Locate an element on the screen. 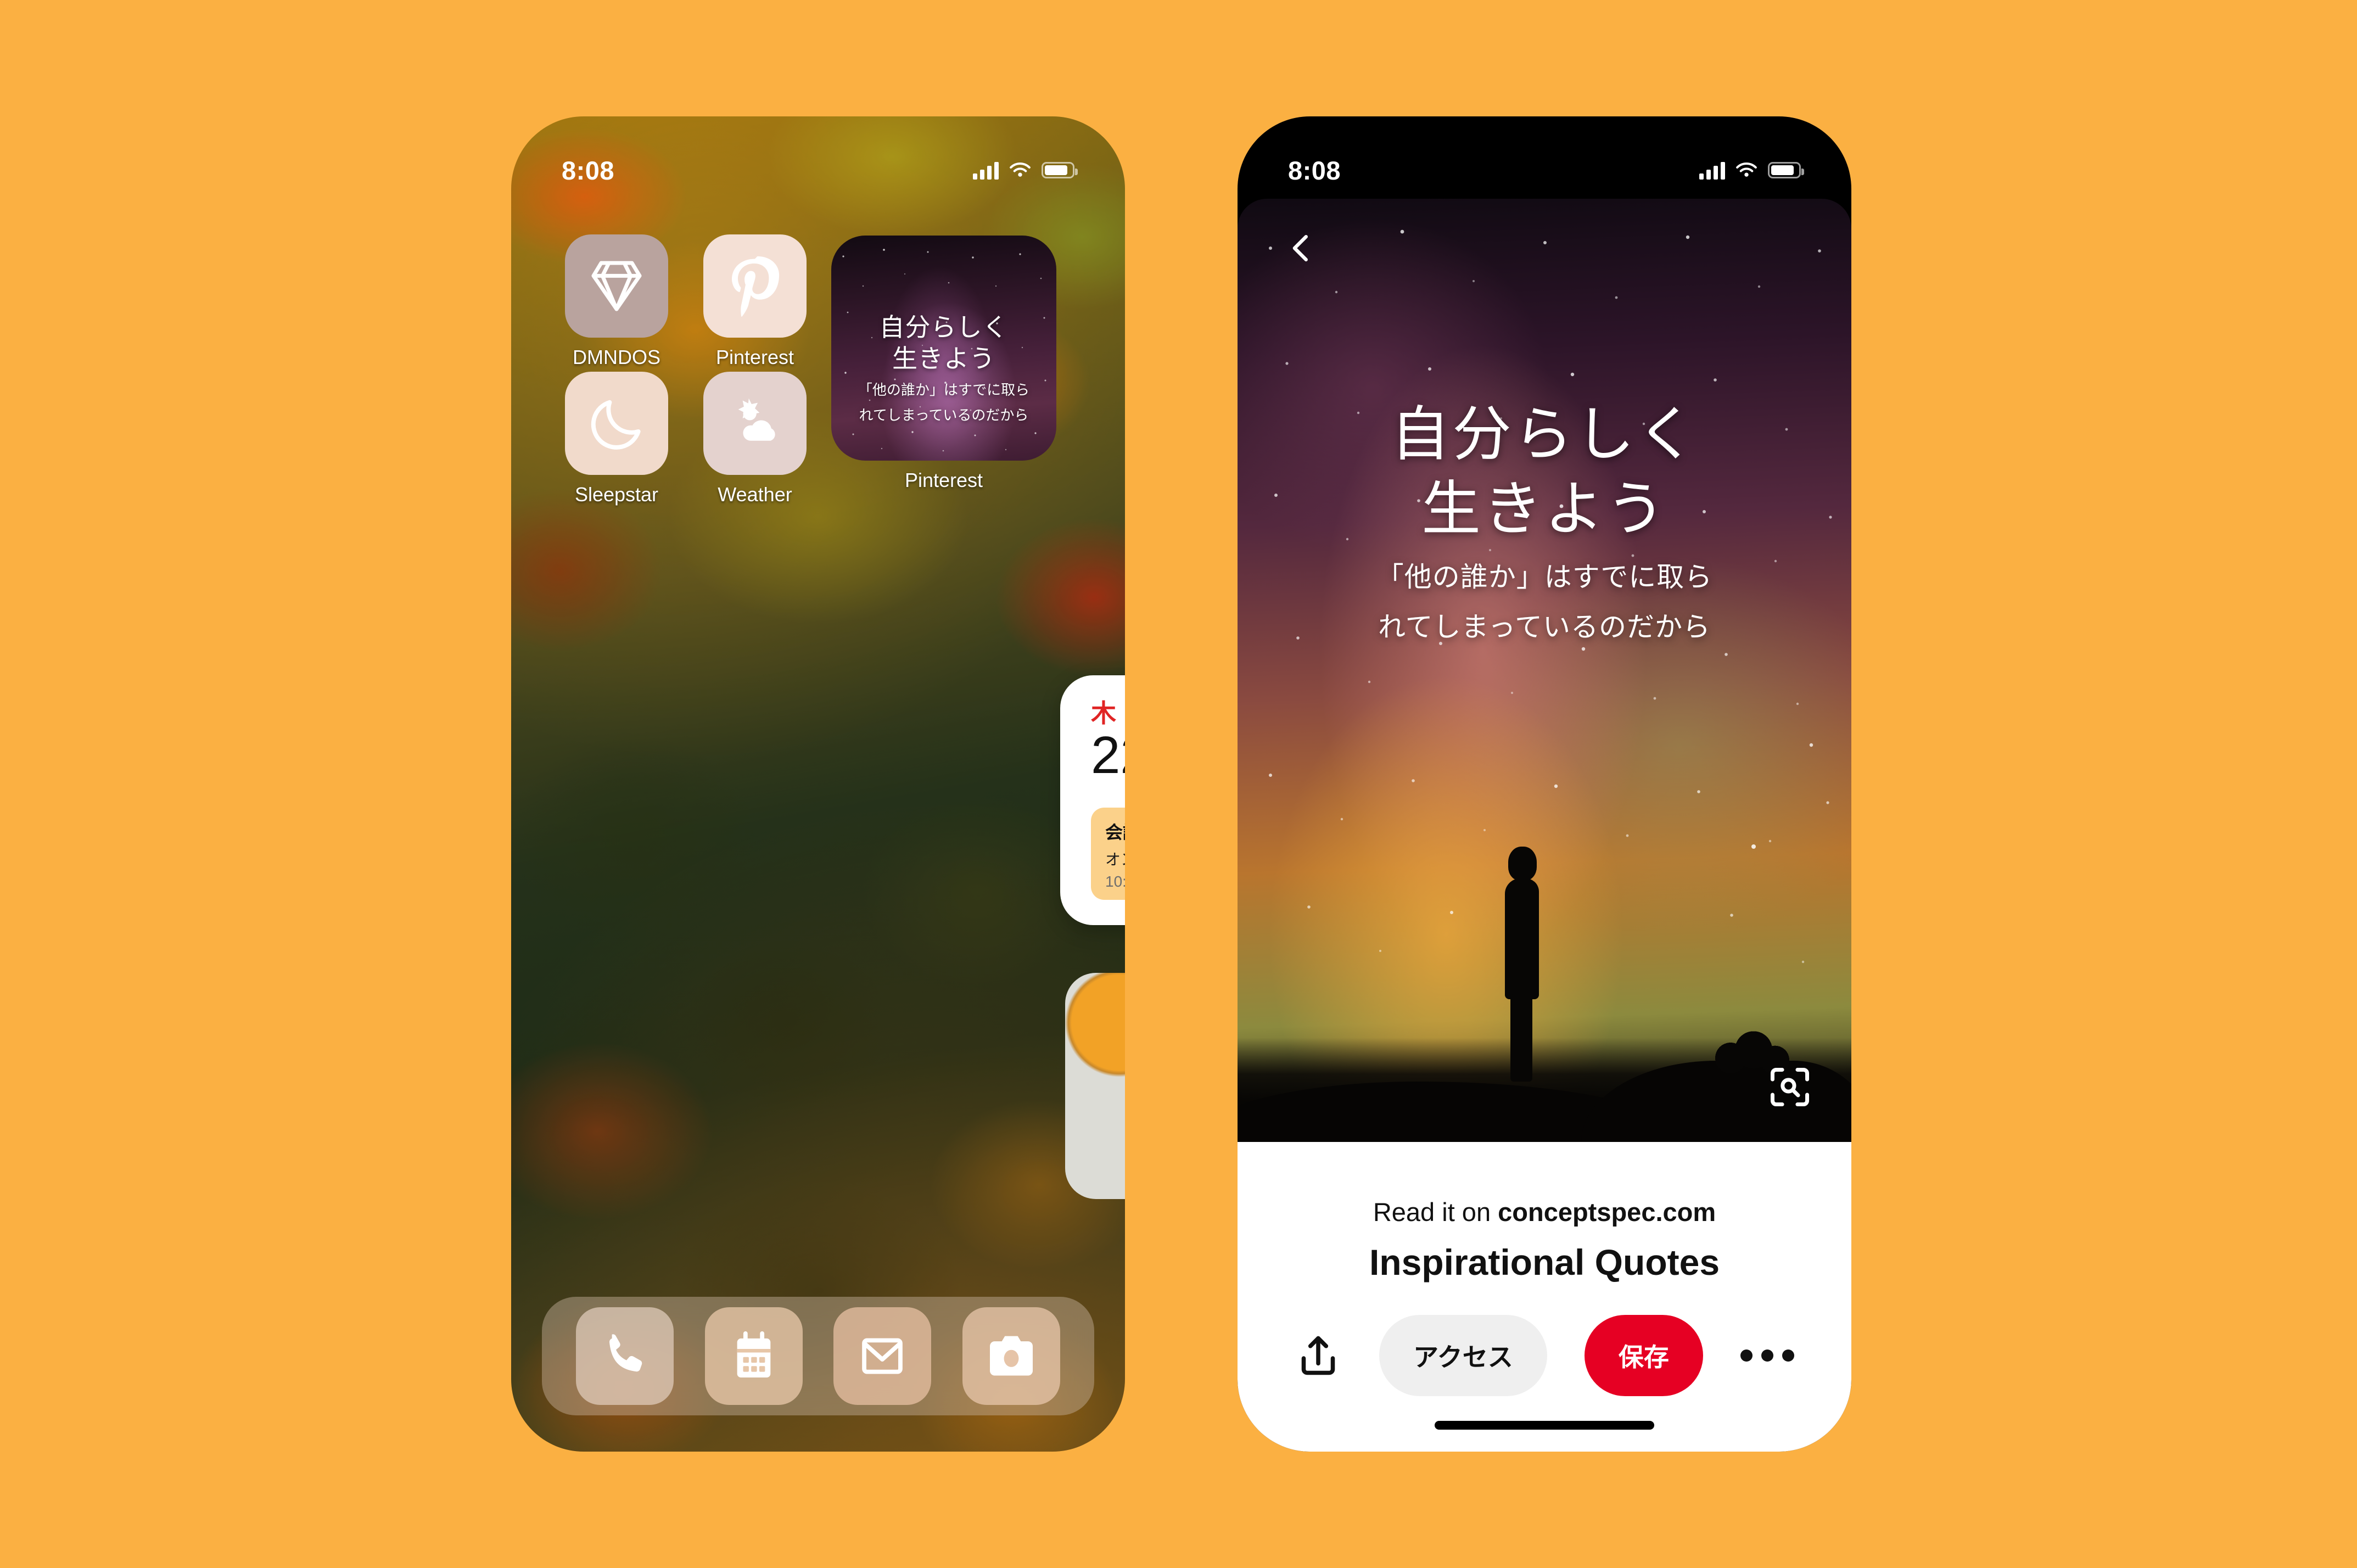  mail-icon is located at coordinates (882, 1356).